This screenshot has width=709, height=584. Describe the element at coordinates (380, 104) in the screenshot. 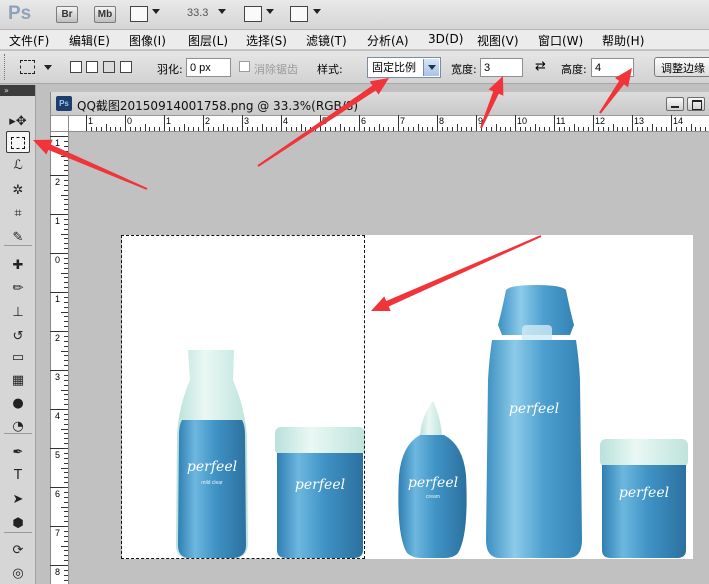

I see `document-tab: Ps QQ截图20150914001758.png @ 33.3%(RGB/8)` at that location.